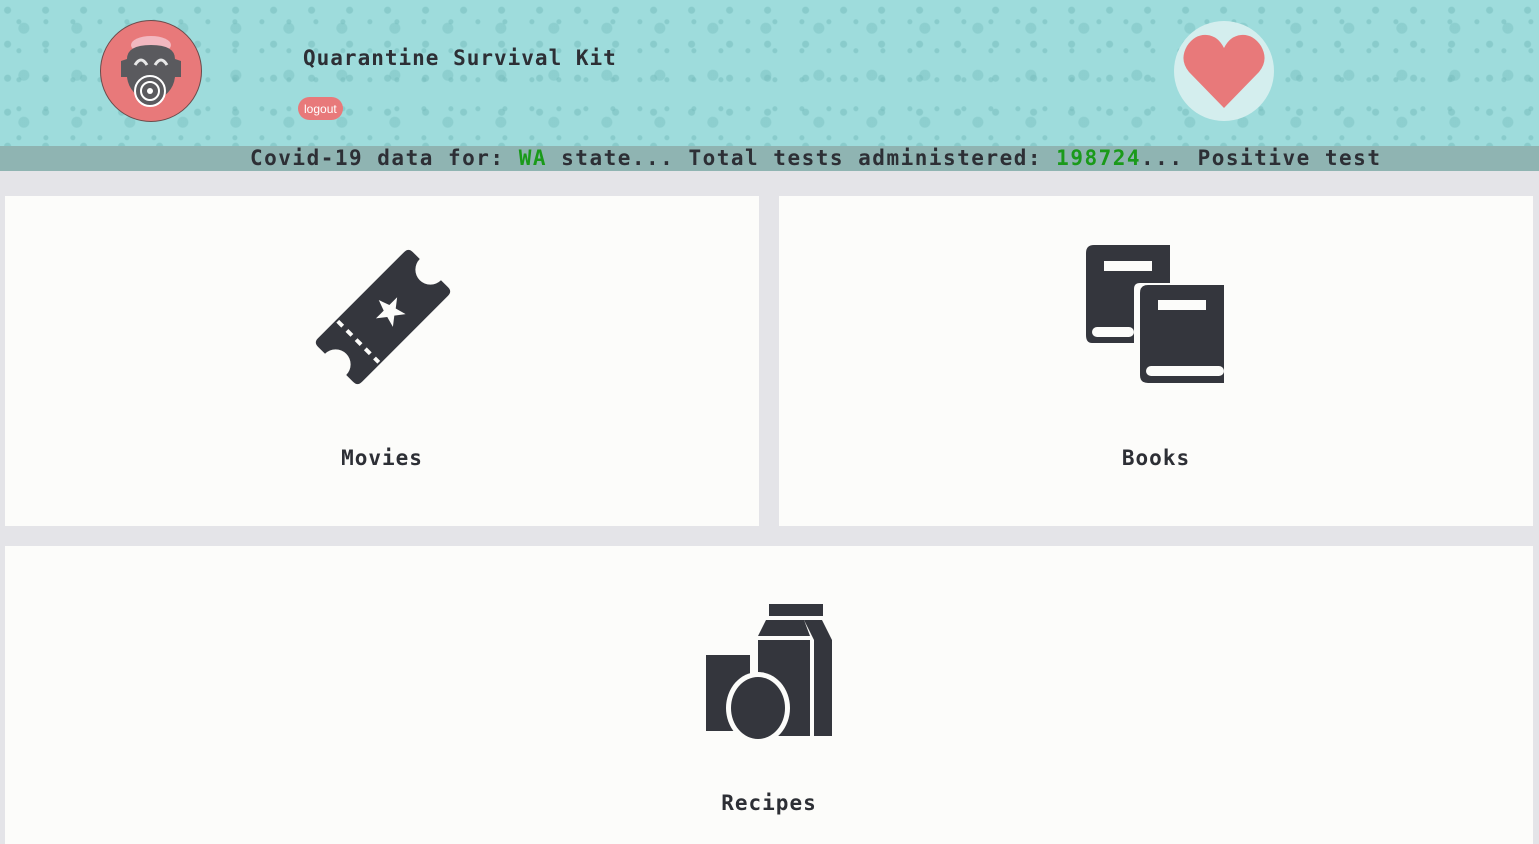  I want to click on ticker-tests-count: 198724, so click(1099, 158).